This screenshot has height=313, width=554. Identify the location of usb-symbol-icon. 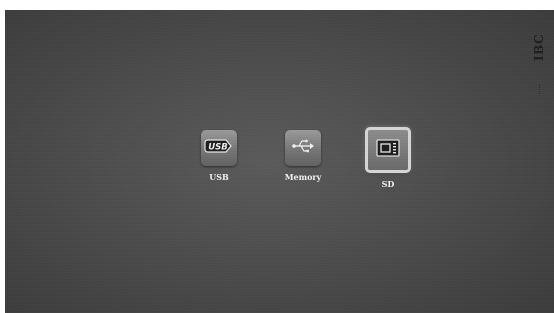
(303, 148).